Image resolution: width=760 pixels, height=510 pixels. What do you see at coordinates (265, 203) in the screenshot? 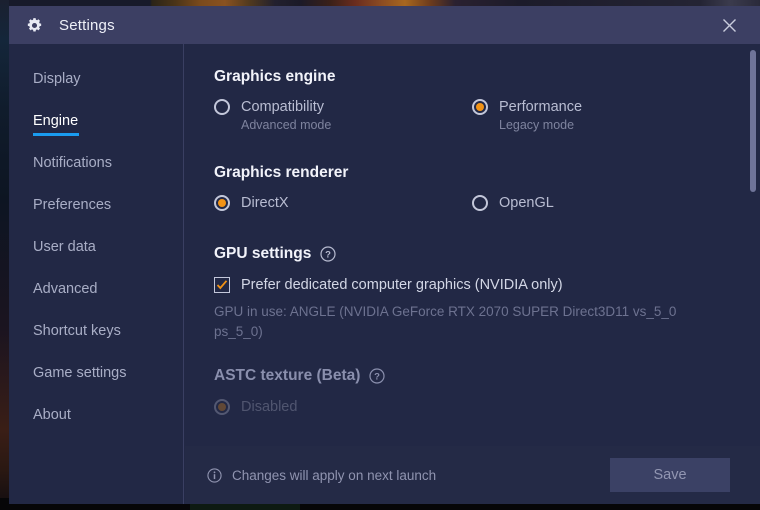
I see `option-label: DirectX` at bounding box center [265, 203].